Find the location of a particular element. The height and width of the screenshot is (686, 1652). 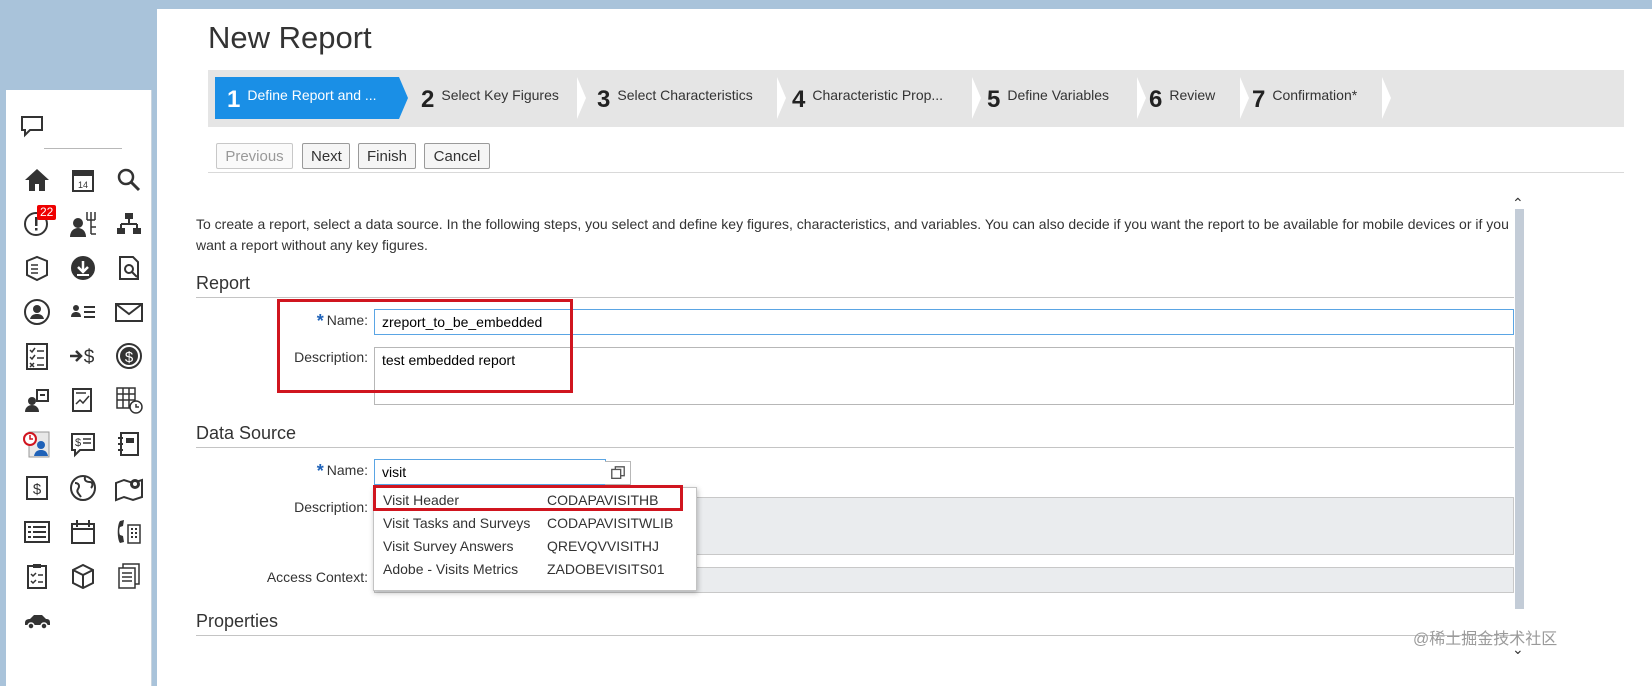

roadmap-step-7: 7 Confirmation* is located at coordinates (1315, 98).